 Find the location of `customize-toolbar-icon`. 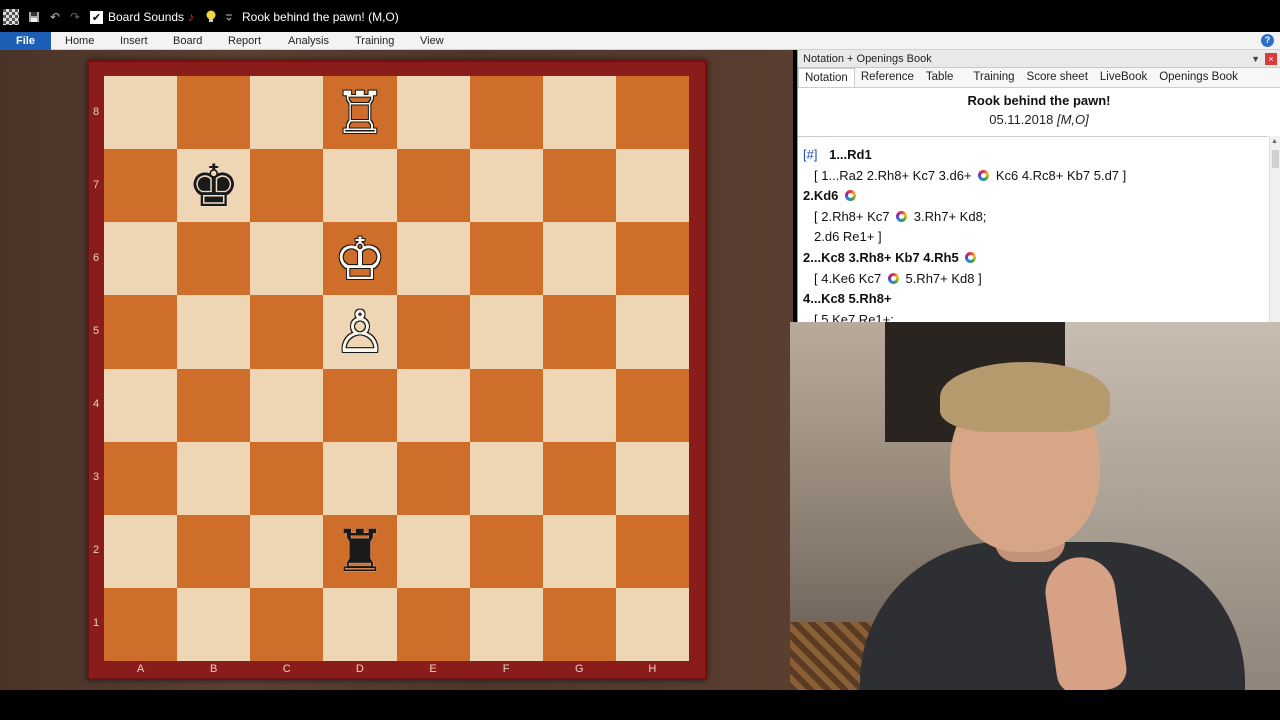

customize-toolbar-icon is located at coordinates (229, 17).